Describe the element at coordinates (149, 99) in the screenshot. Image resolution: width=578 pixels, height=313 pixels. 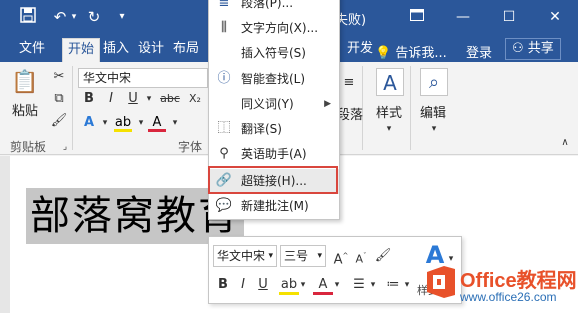
I see `underline-dropdown-icon: ▾` at that location.